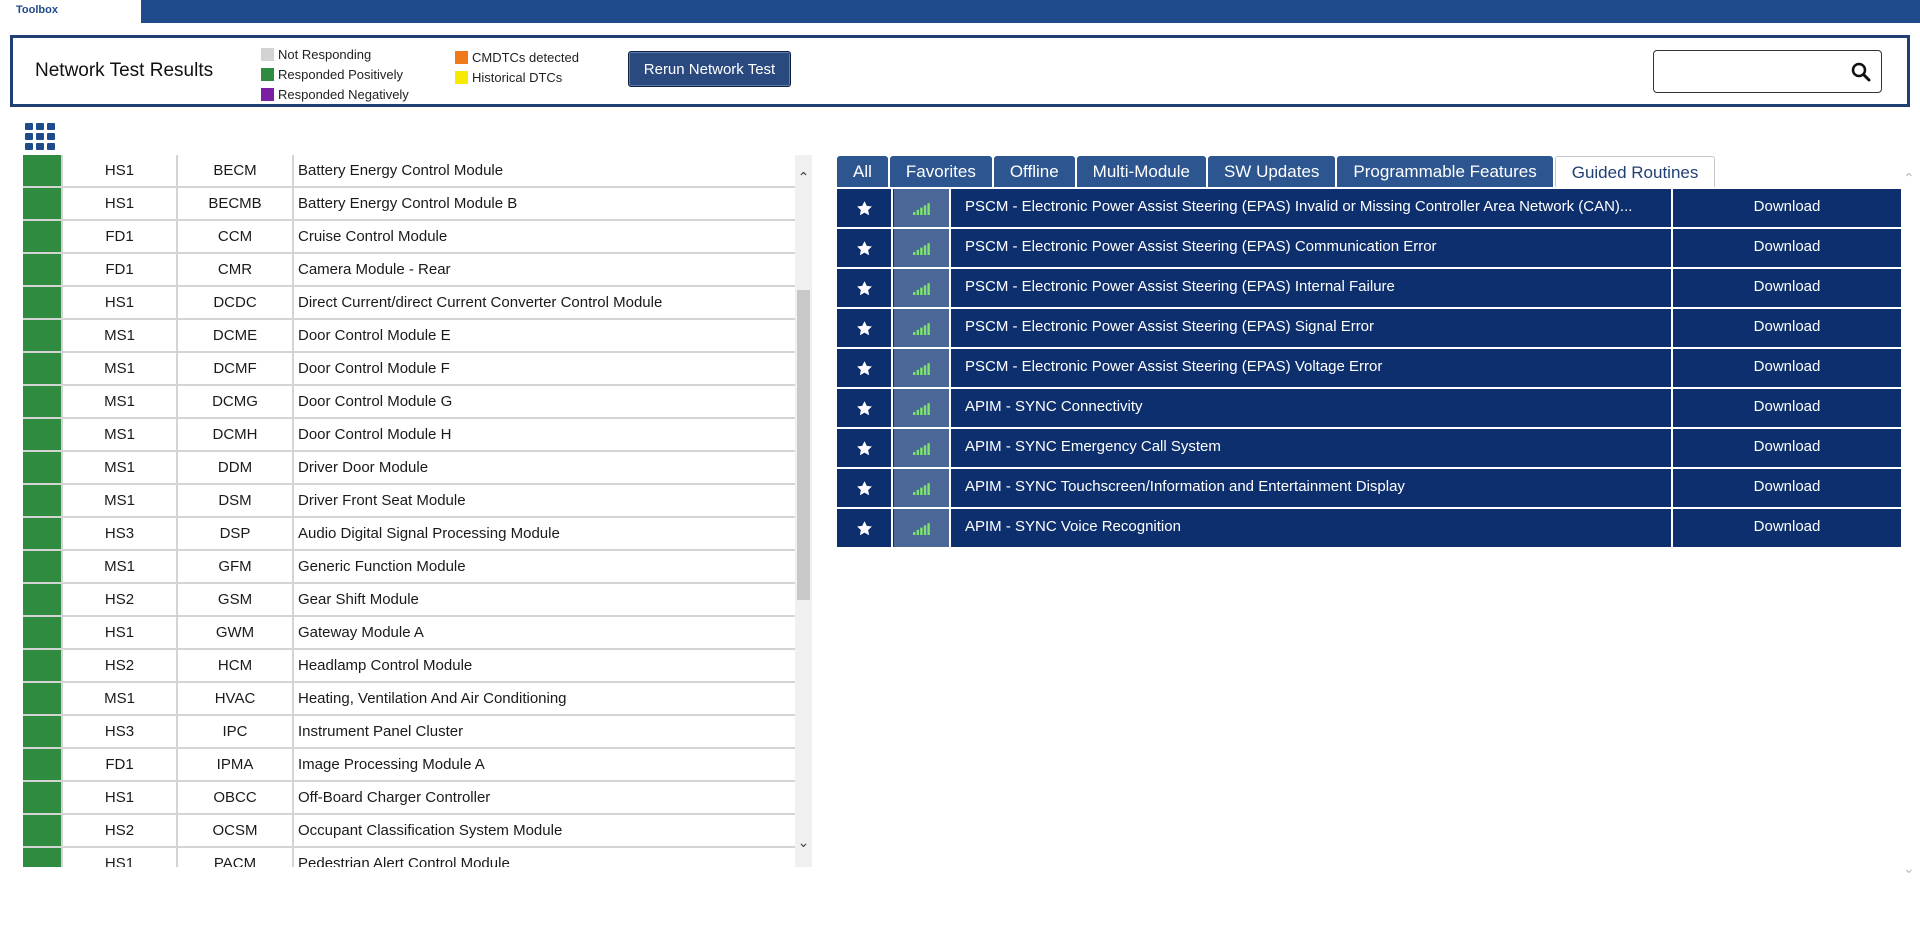  Describe the element at coordinates (922, 448) in the screenshot. I see `signal-strength` at that location.